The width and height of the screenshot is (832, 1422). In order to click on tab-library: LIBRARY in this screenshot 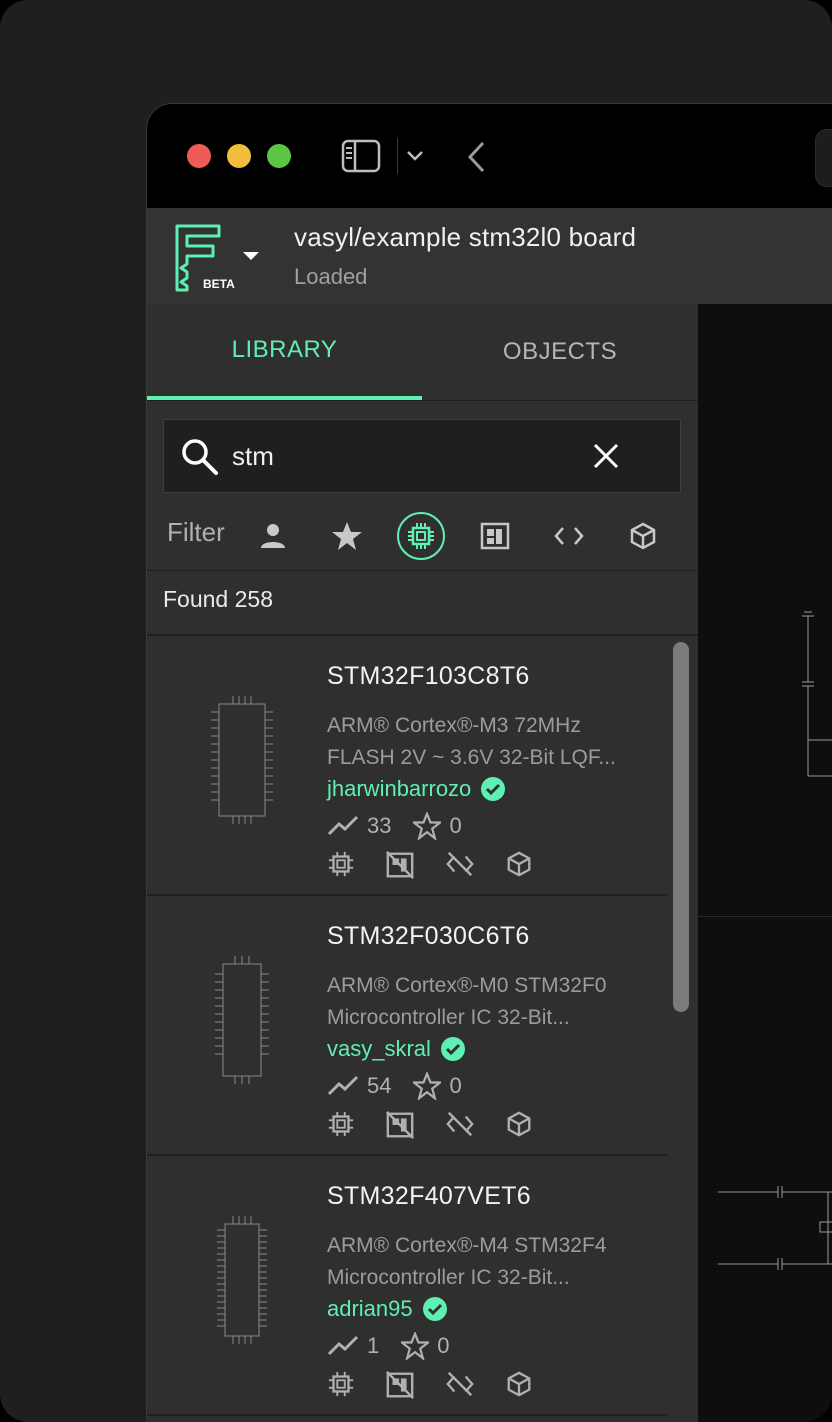, I will do `click(284, 352)`.